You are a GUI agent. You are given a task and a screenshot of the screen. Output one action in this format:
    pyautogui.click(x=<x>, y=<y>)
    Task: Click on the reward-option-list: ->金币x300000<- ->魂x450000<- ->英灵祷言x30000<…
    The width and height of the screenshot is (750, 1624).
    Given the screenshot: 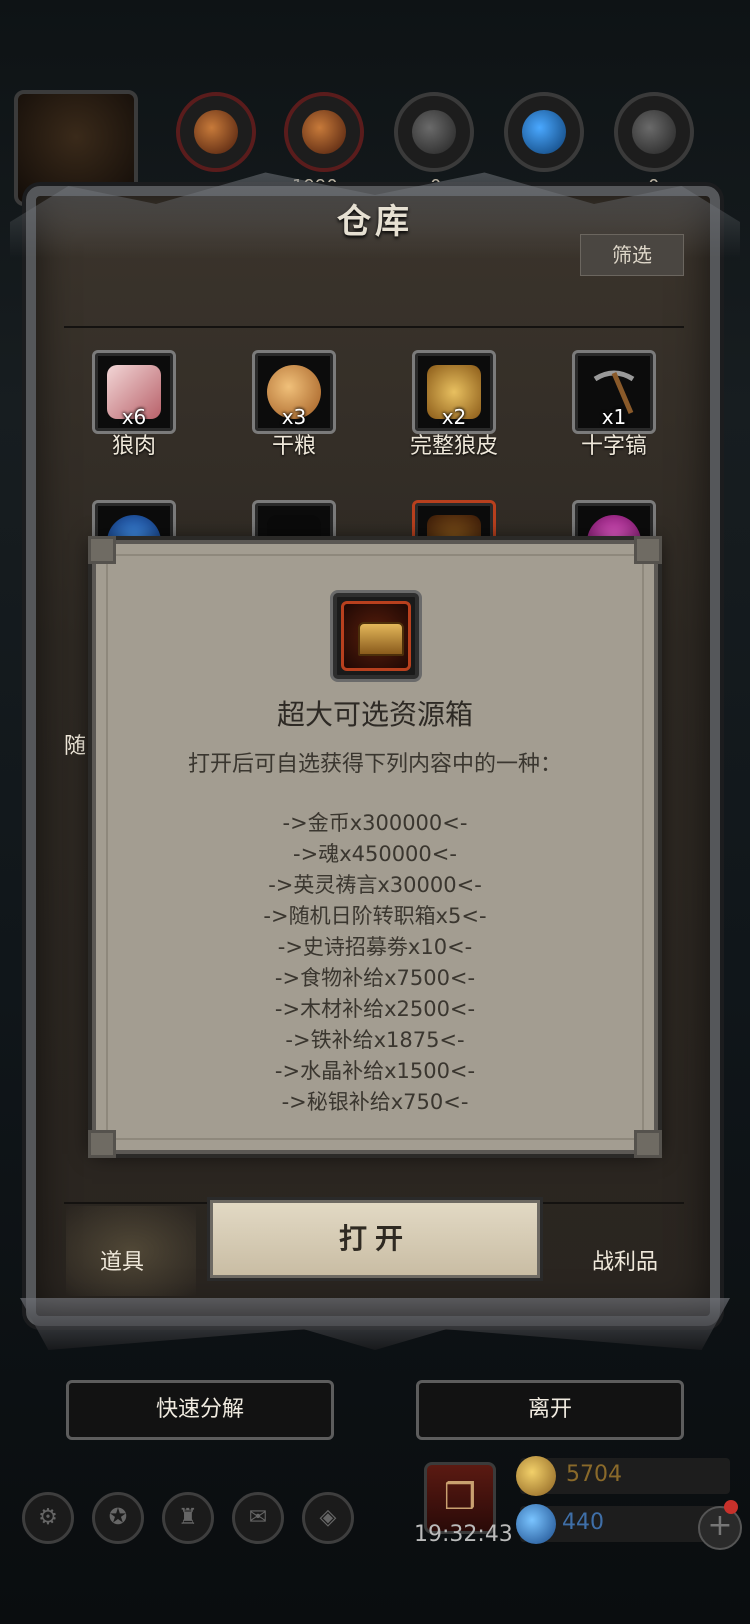 What is the action you would take?
    pyautogui.click(x=375, y=963)
    